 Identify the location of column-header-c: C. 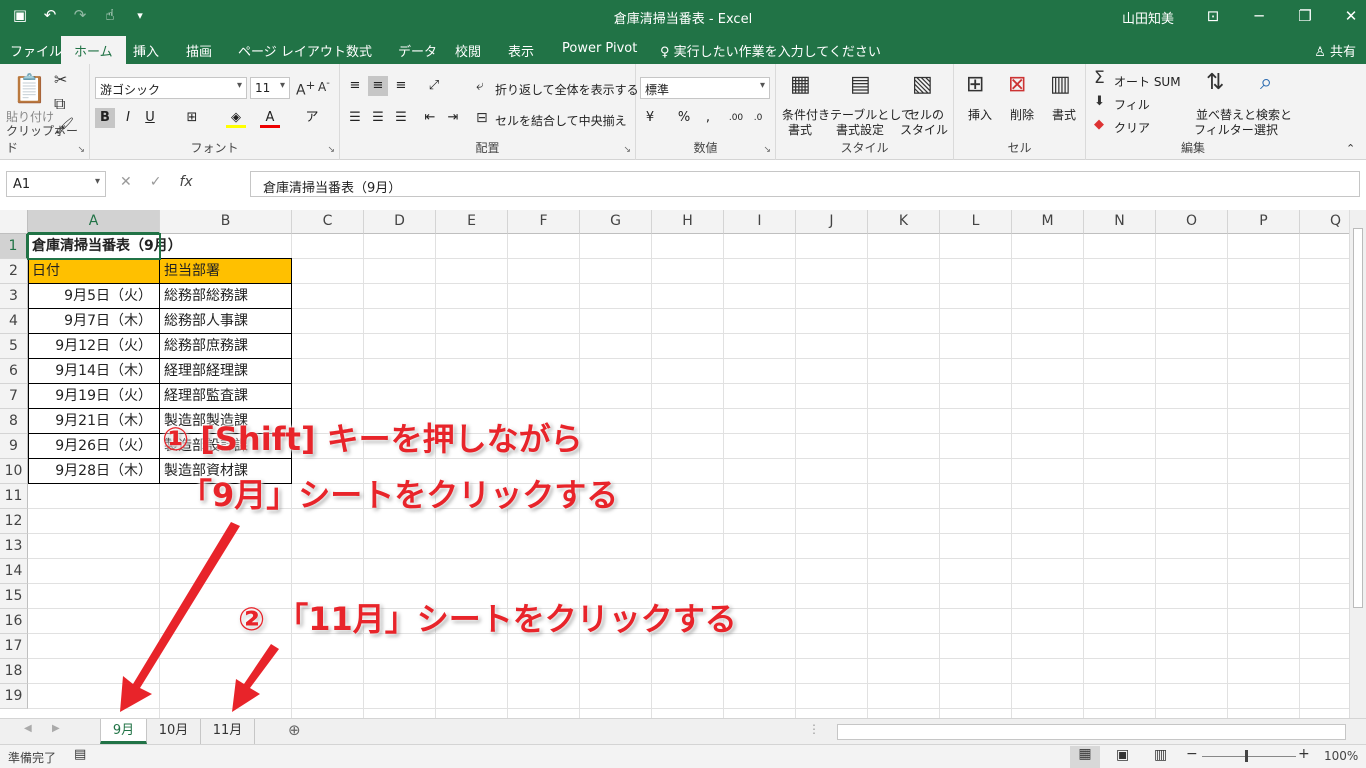
(328, 222).